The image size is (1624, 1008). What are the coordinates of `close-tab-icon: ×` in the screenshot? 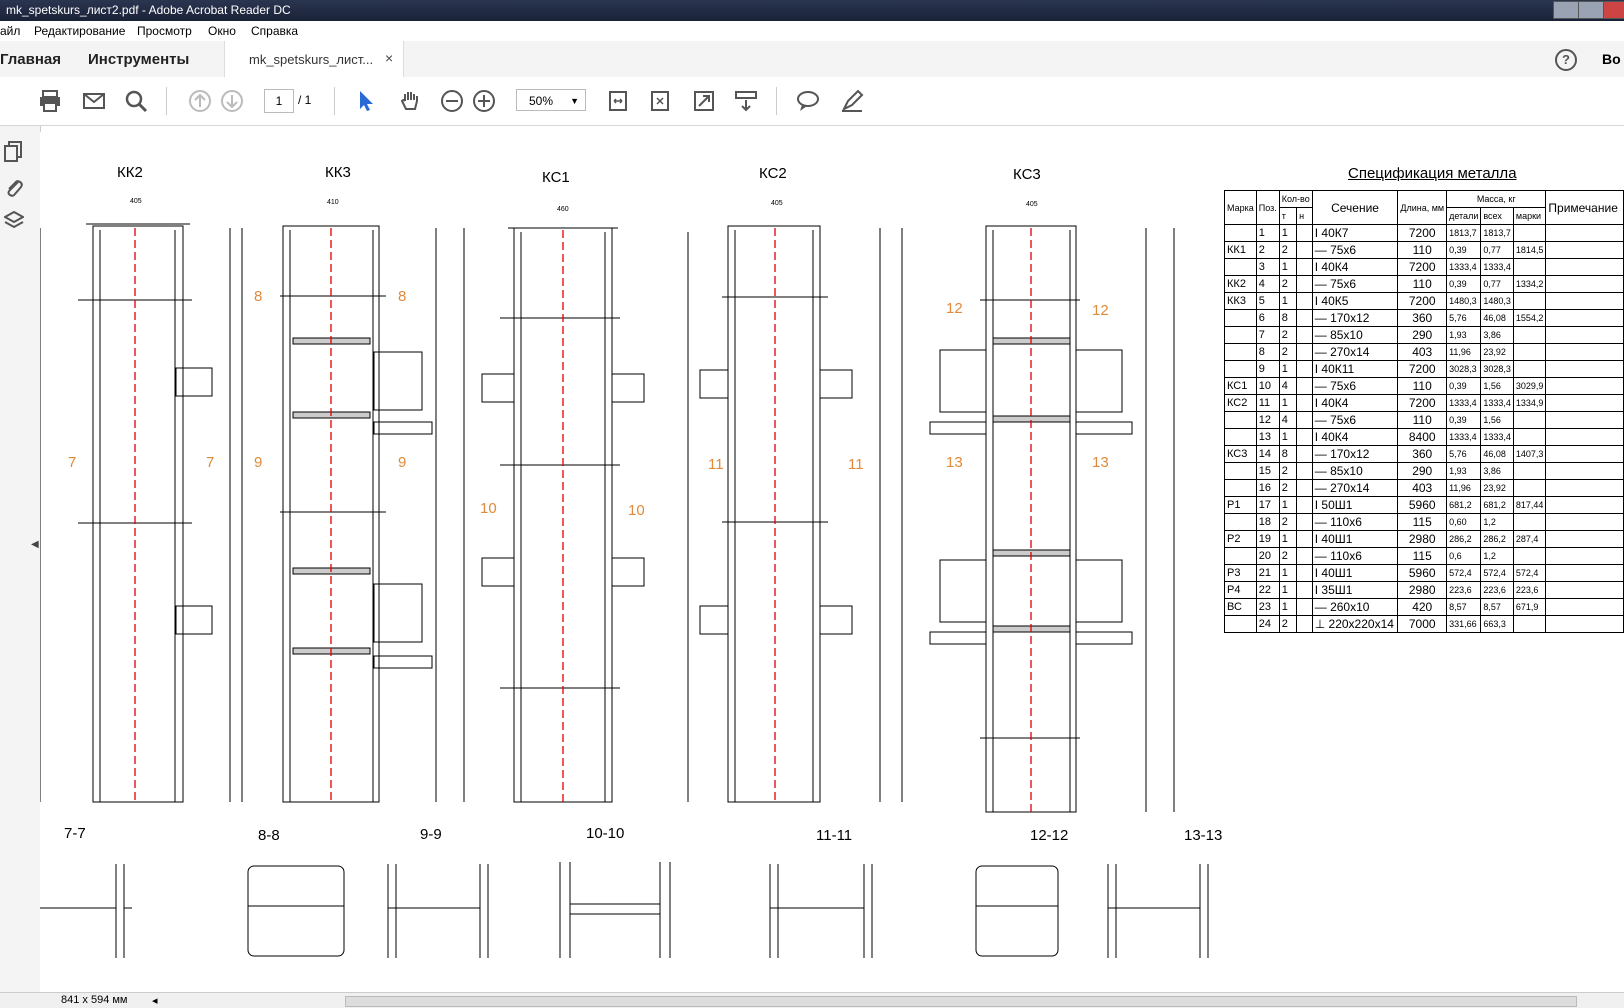 It's located at (389, 58).